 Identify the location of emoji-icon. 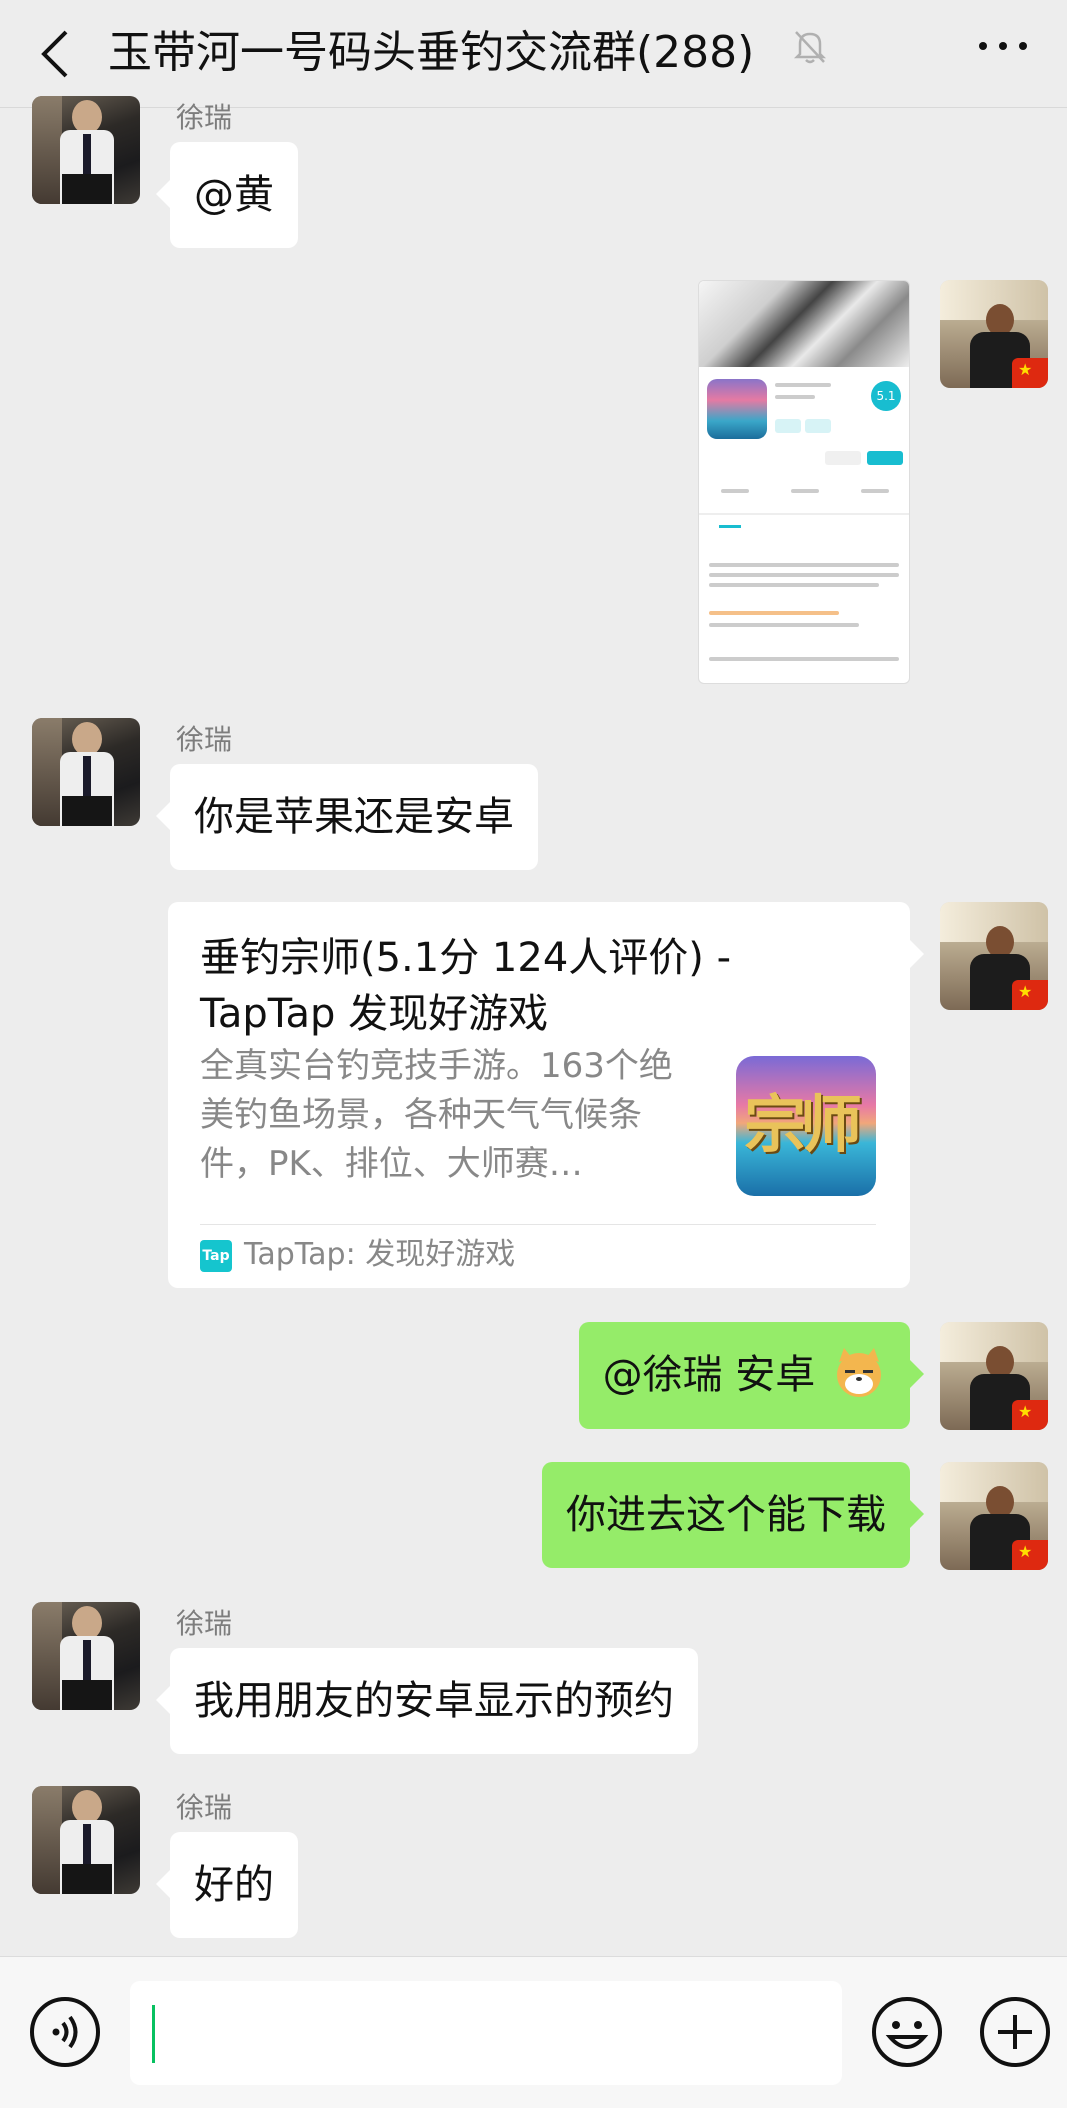
(907, 2032).